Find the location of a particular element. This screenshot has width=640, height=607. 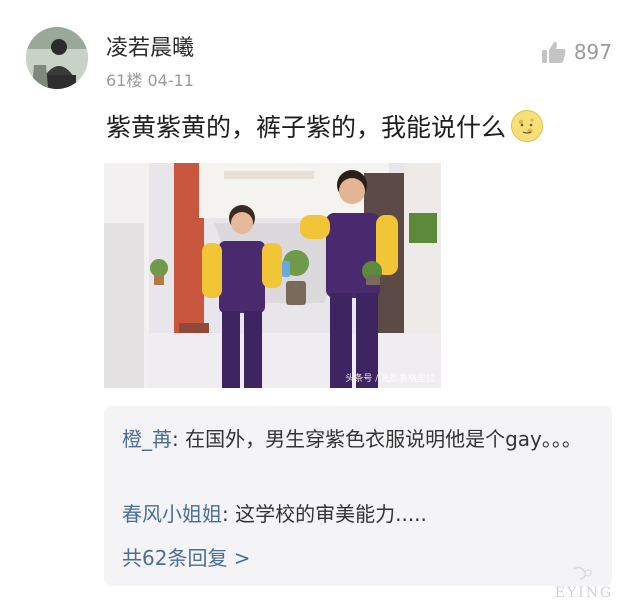

reply-item: 橙_苒: 在国外，男生穿紫色衣服说明他是个gay。。。 is located at coordinates (357, 439).